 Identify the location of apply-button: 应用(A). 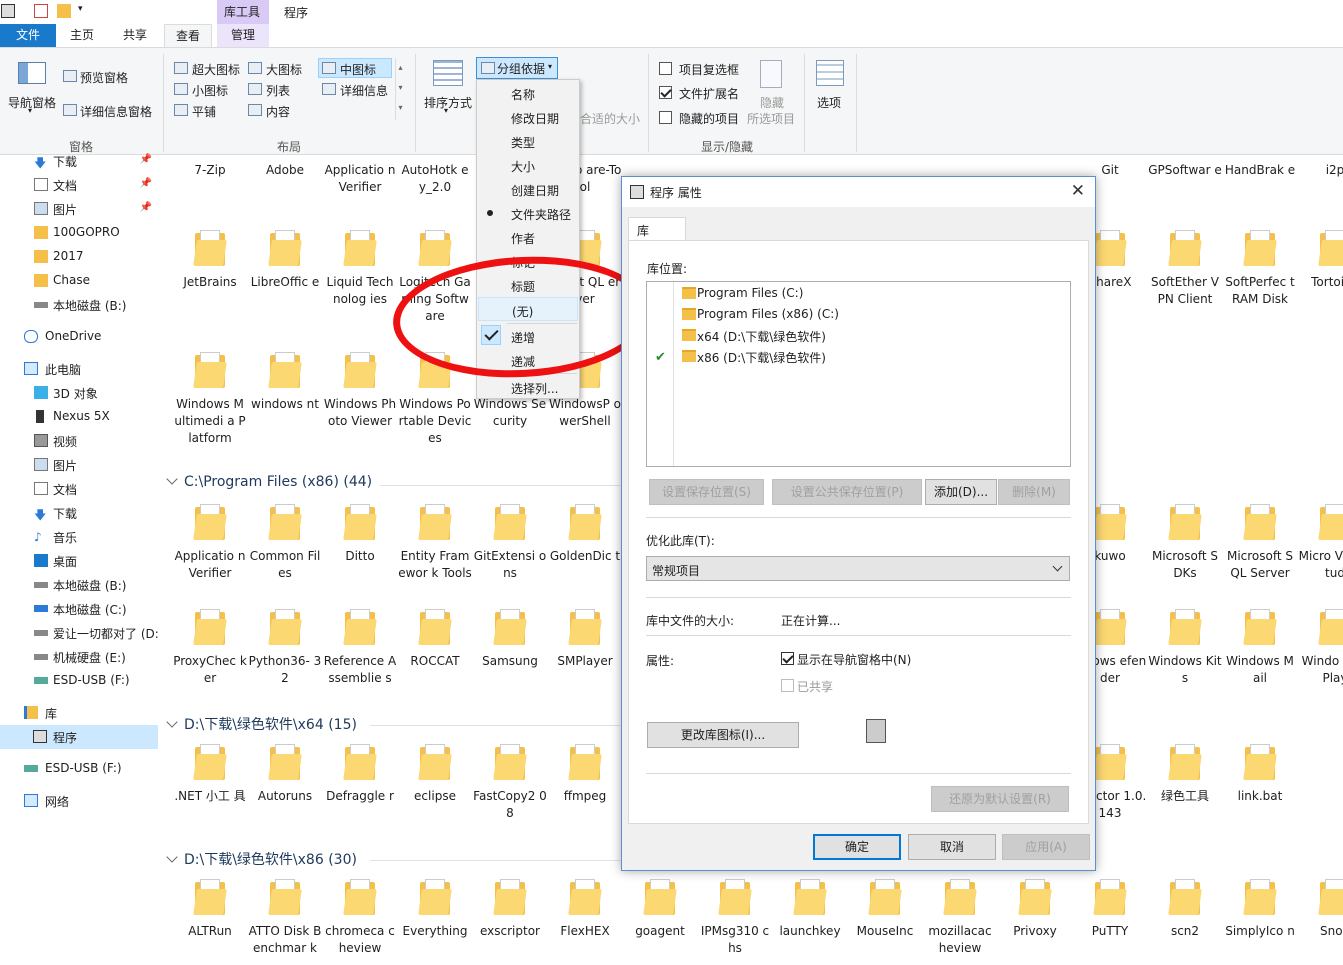
(1046, 847).